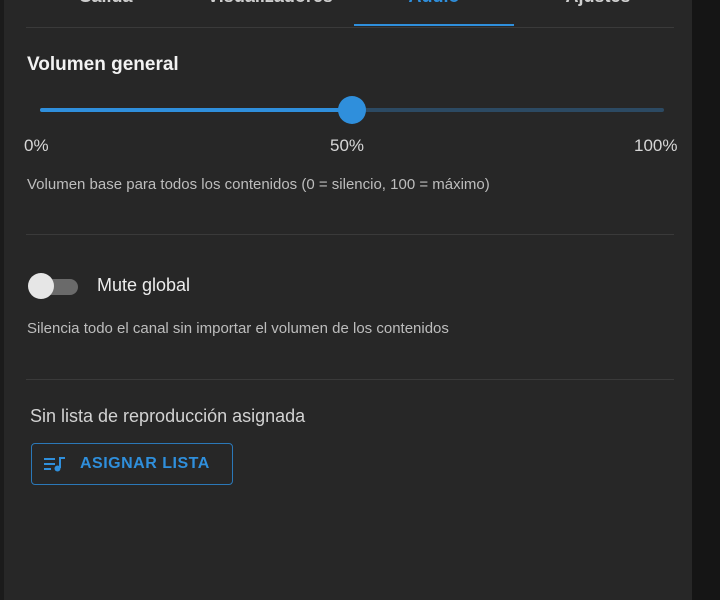 The image size is (720, 600). What do you see at coordinates (706, 300) in the screenshot?
I see `window-edge` at bounding box center [706, 300].